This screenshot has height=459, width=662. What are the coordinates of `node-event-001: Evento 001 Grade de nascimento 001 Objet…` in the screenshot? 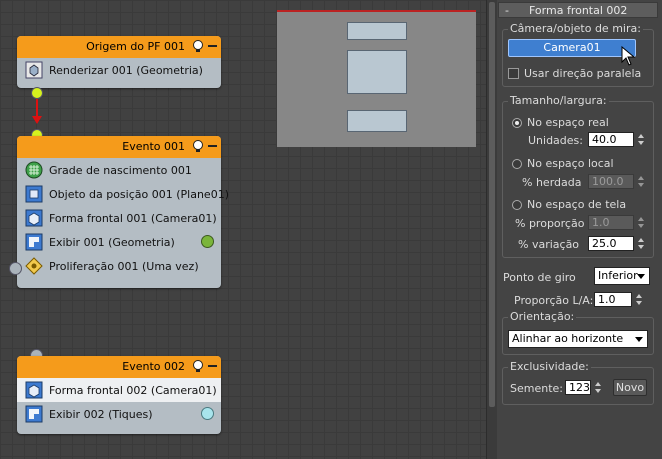 It's located at (123, 212).